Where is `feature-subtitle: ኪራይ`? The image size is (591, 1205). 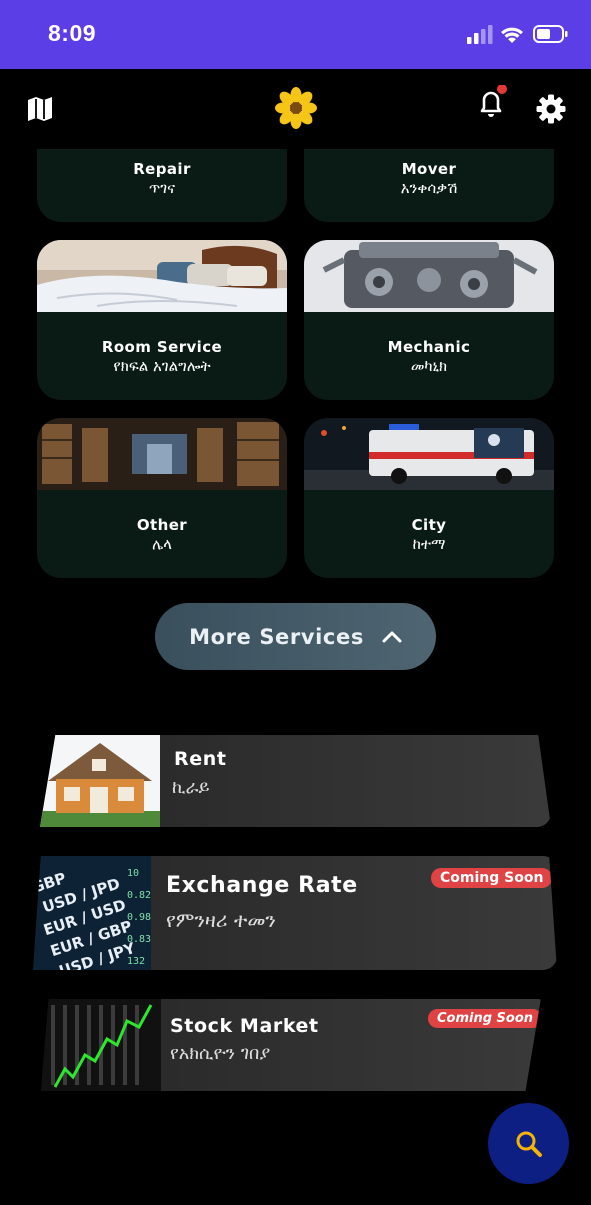
feature-subtitle: ኪራይ is located at coordinates (191, 787).